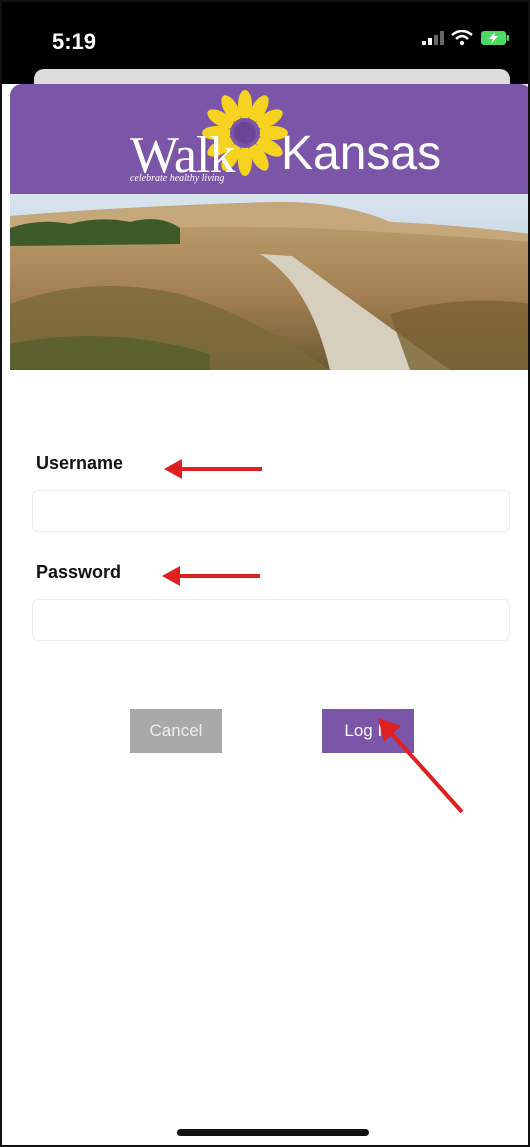 This screenshot has width=530, height=1147. I want to click on arrow-to-password, so click(211, 576).